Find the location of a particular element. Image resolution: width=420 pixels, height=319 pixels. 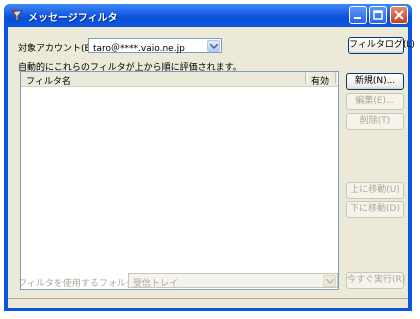

column-filter-name: フィルタ名 is located at coordinates (48, 80).